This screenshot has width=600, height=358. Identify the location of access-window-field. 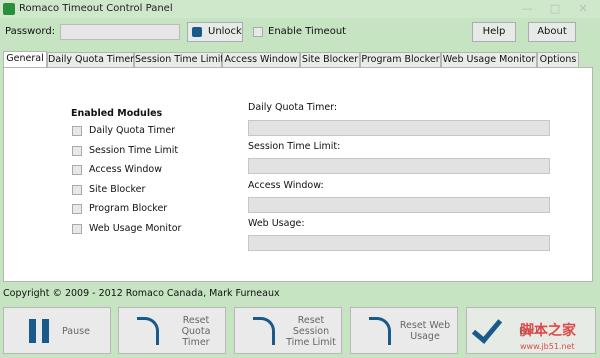
(399, 205).